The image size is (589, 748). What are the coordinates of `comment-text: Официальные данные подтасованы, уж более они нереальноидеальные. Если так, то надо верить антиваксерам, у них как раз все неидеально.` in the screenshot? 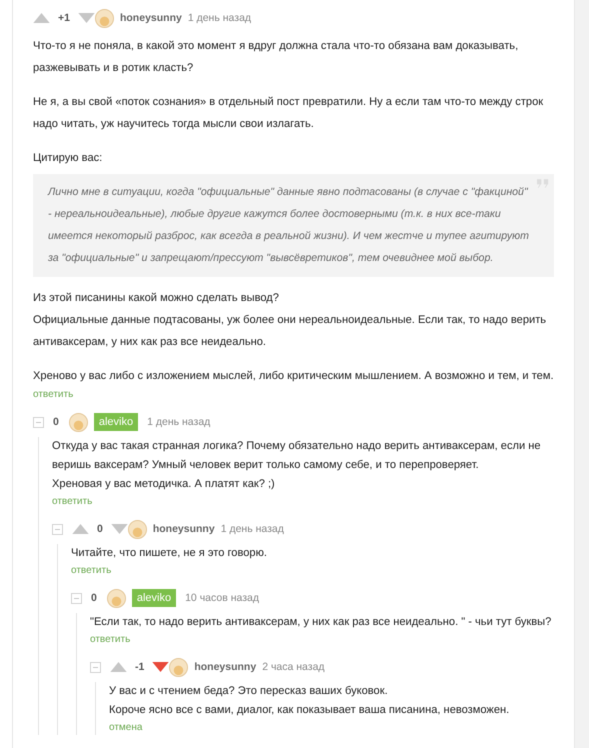 It's located at (290, 331).